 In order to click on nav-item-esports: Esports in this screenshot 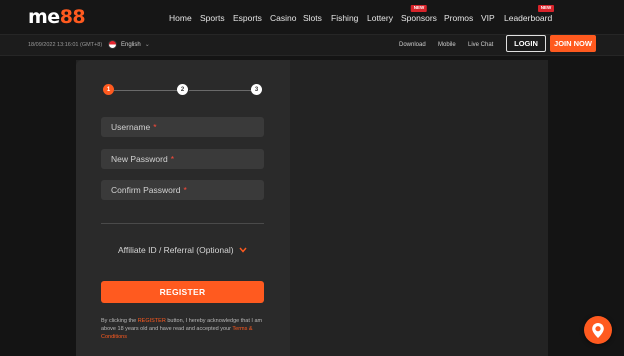, I will do `click(247, 18)`.